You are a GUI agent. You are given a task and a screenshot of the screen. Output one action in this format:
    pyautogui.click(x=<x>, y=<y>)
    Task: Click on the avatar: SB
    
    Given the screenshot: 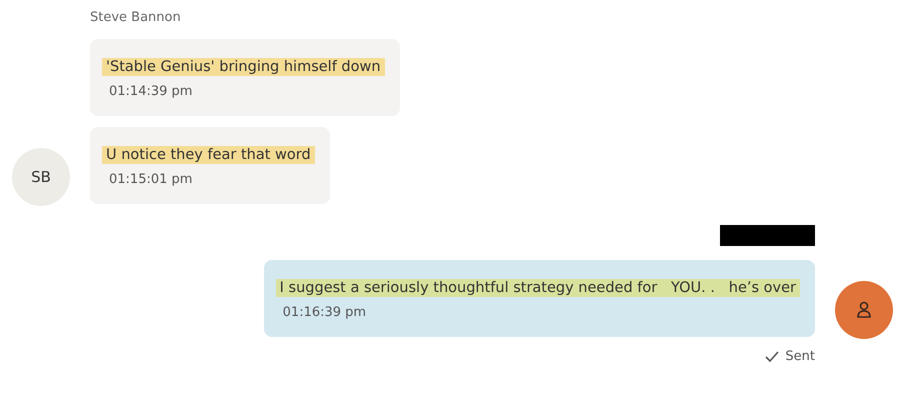 What is the action you would take?
    pyautogui.click(x=41, y=177)
    